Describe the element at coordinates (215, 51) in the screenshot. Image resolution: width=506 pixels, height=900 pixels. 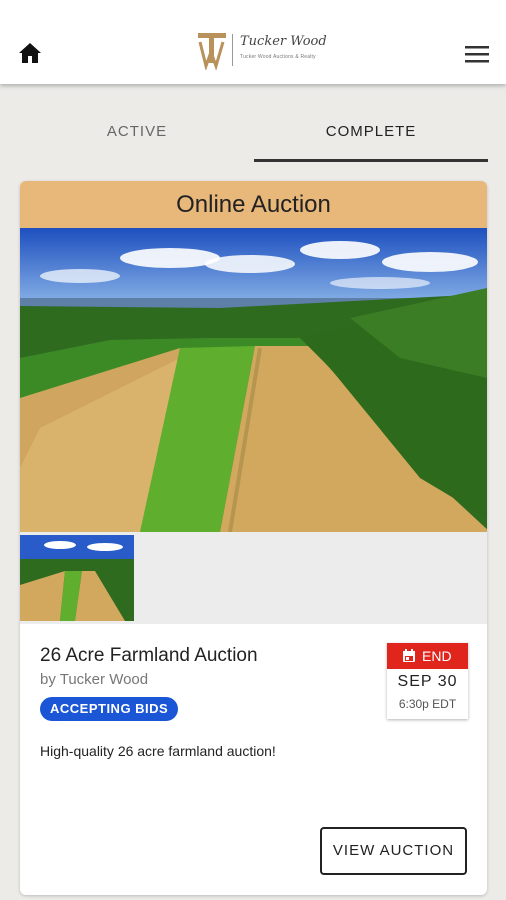
I see `logo-monogram-icon` at that location.